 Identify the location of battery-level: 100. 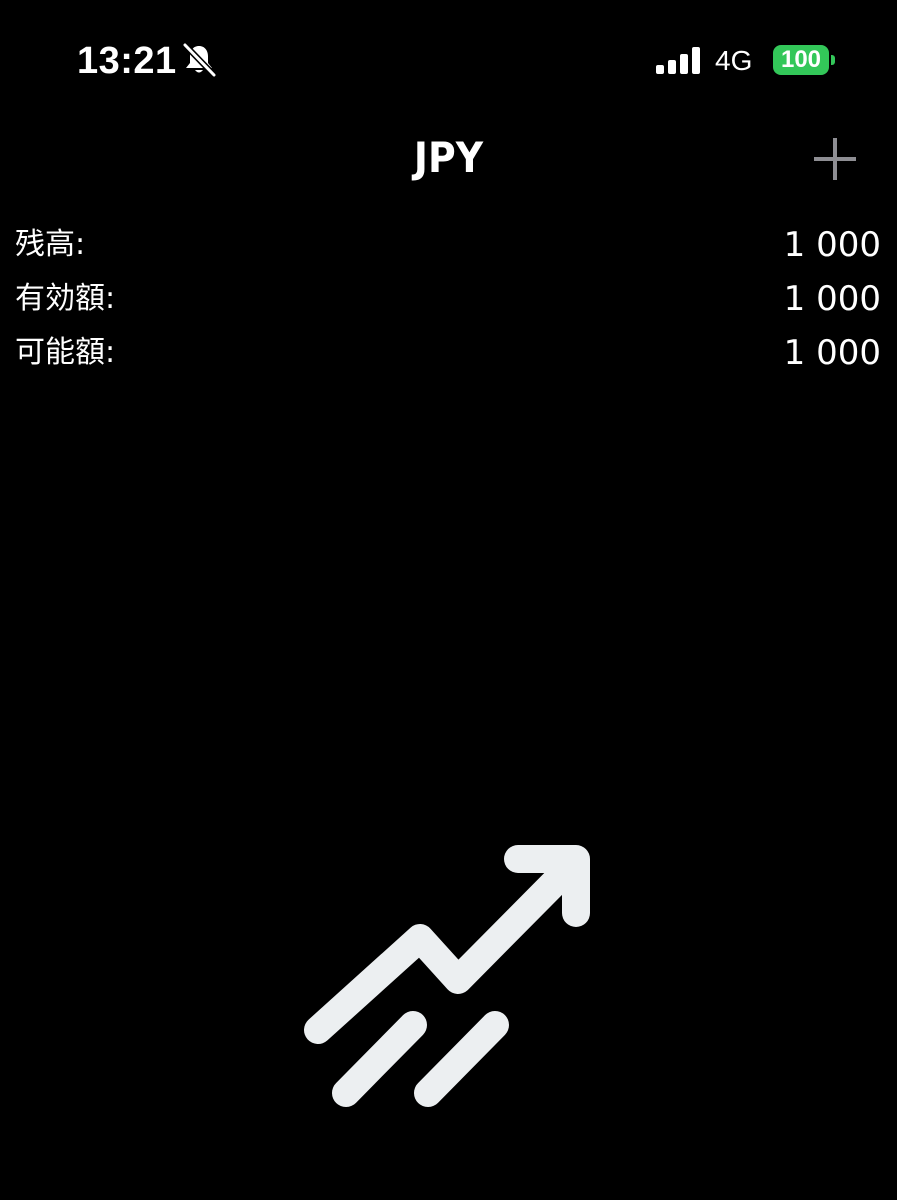
(801, 59).